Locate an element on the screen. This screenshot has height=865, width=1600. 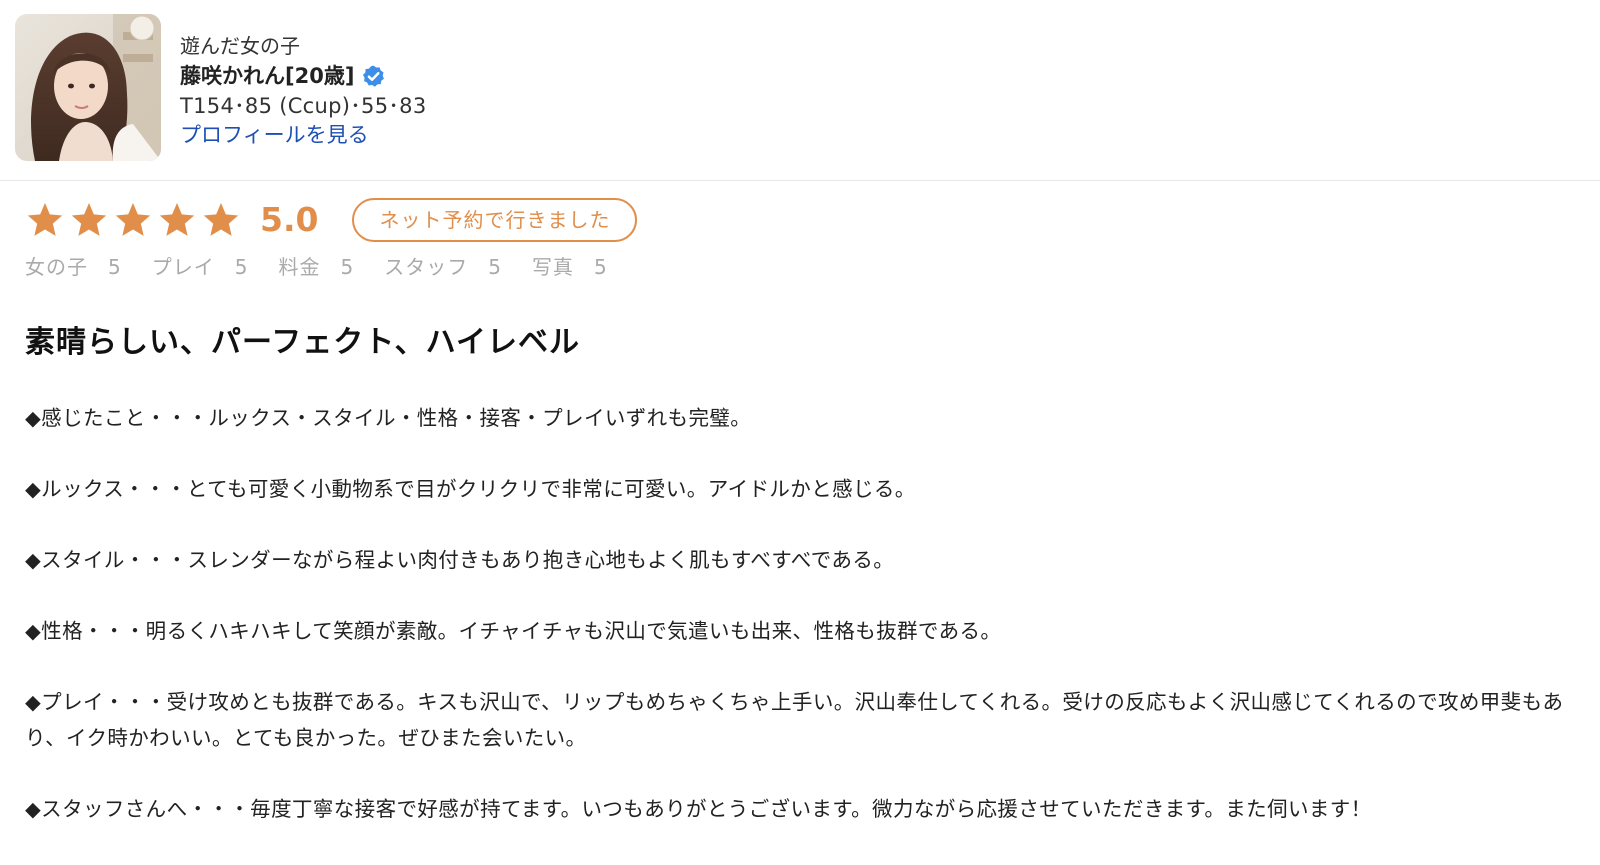
rating-row: 5.0 ネット予約で行きました is located at coordinates (331, 220).